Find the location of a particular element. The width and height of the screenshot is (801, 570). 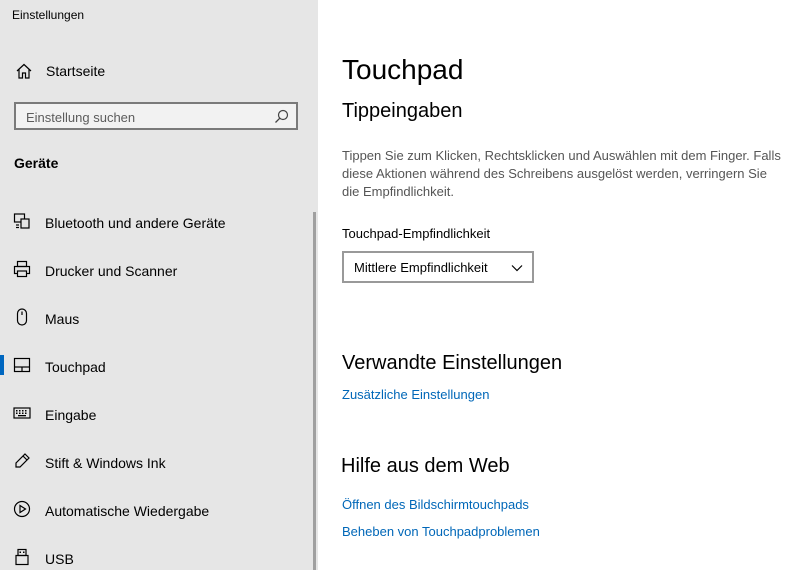

sidebar-item-label: Touchpad is located at coordinates (75, 367).